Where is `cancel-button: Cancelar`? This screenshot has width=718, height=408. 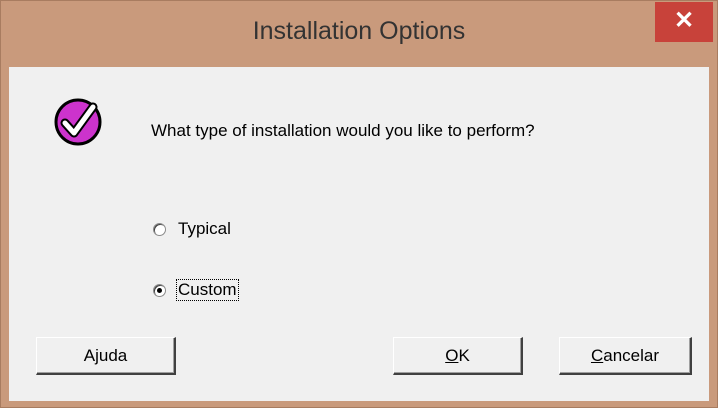 cancel-button: Cancelar is located at coordinates (625, 356).